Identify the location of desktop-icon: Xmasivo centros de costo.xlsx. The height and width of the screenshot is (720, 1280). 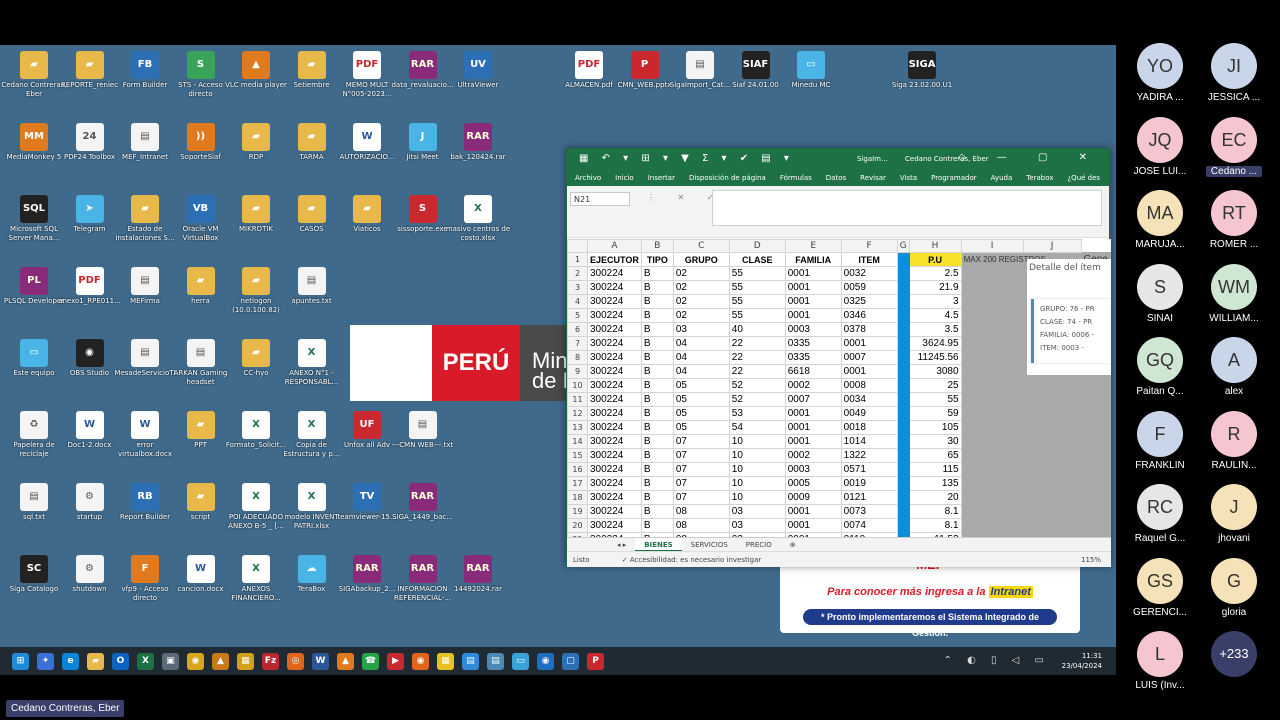
(478, 219).